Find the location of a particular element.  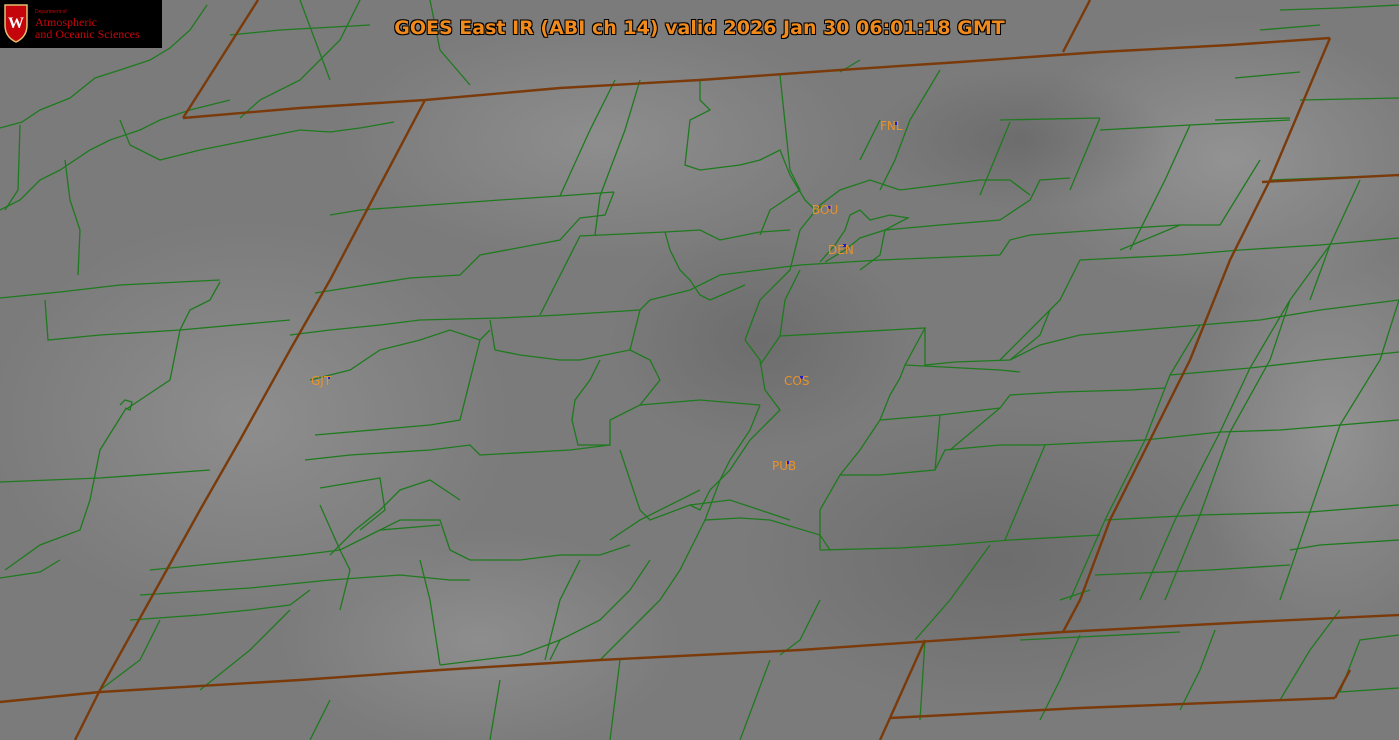

station-label-pub: PUB is located at coordinates (784, 466).